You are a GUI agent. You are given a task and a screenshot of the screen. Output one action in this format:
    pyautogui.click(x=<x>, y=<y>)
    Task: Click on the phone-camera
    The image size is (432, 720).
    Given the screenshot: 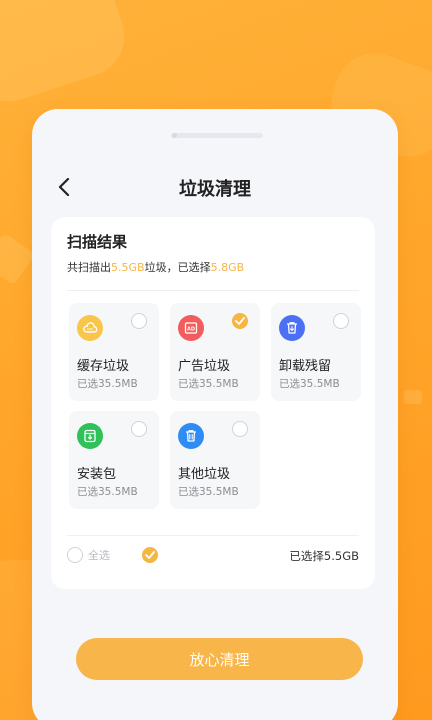 What is the action you would take?
    pyautogui.click(x=174, y=135)
    